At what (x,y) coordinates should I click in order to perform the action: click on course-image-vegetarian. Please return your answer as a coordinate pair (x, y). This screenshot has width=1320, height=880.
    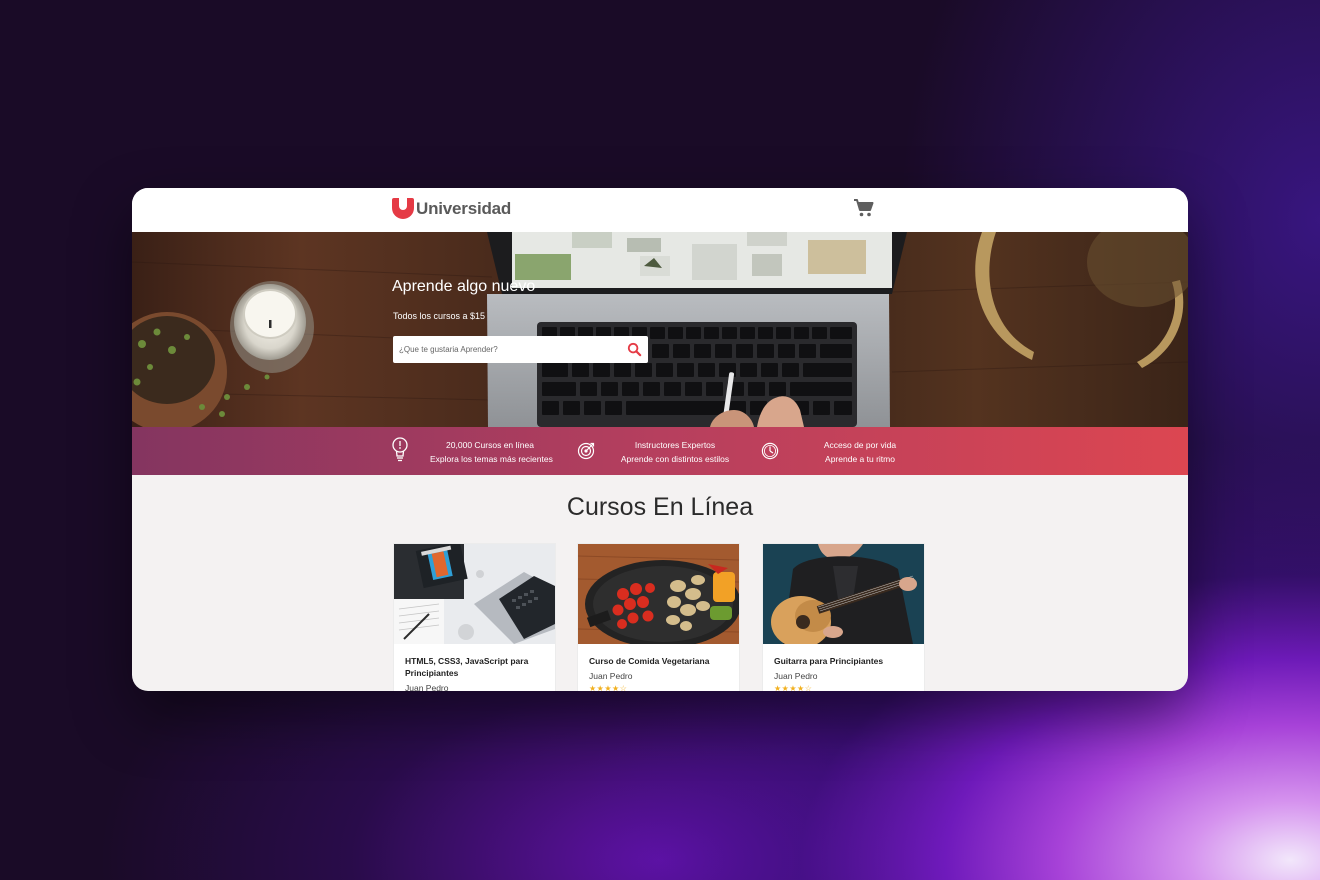
    Looking at the image, I should click on (658, 594).